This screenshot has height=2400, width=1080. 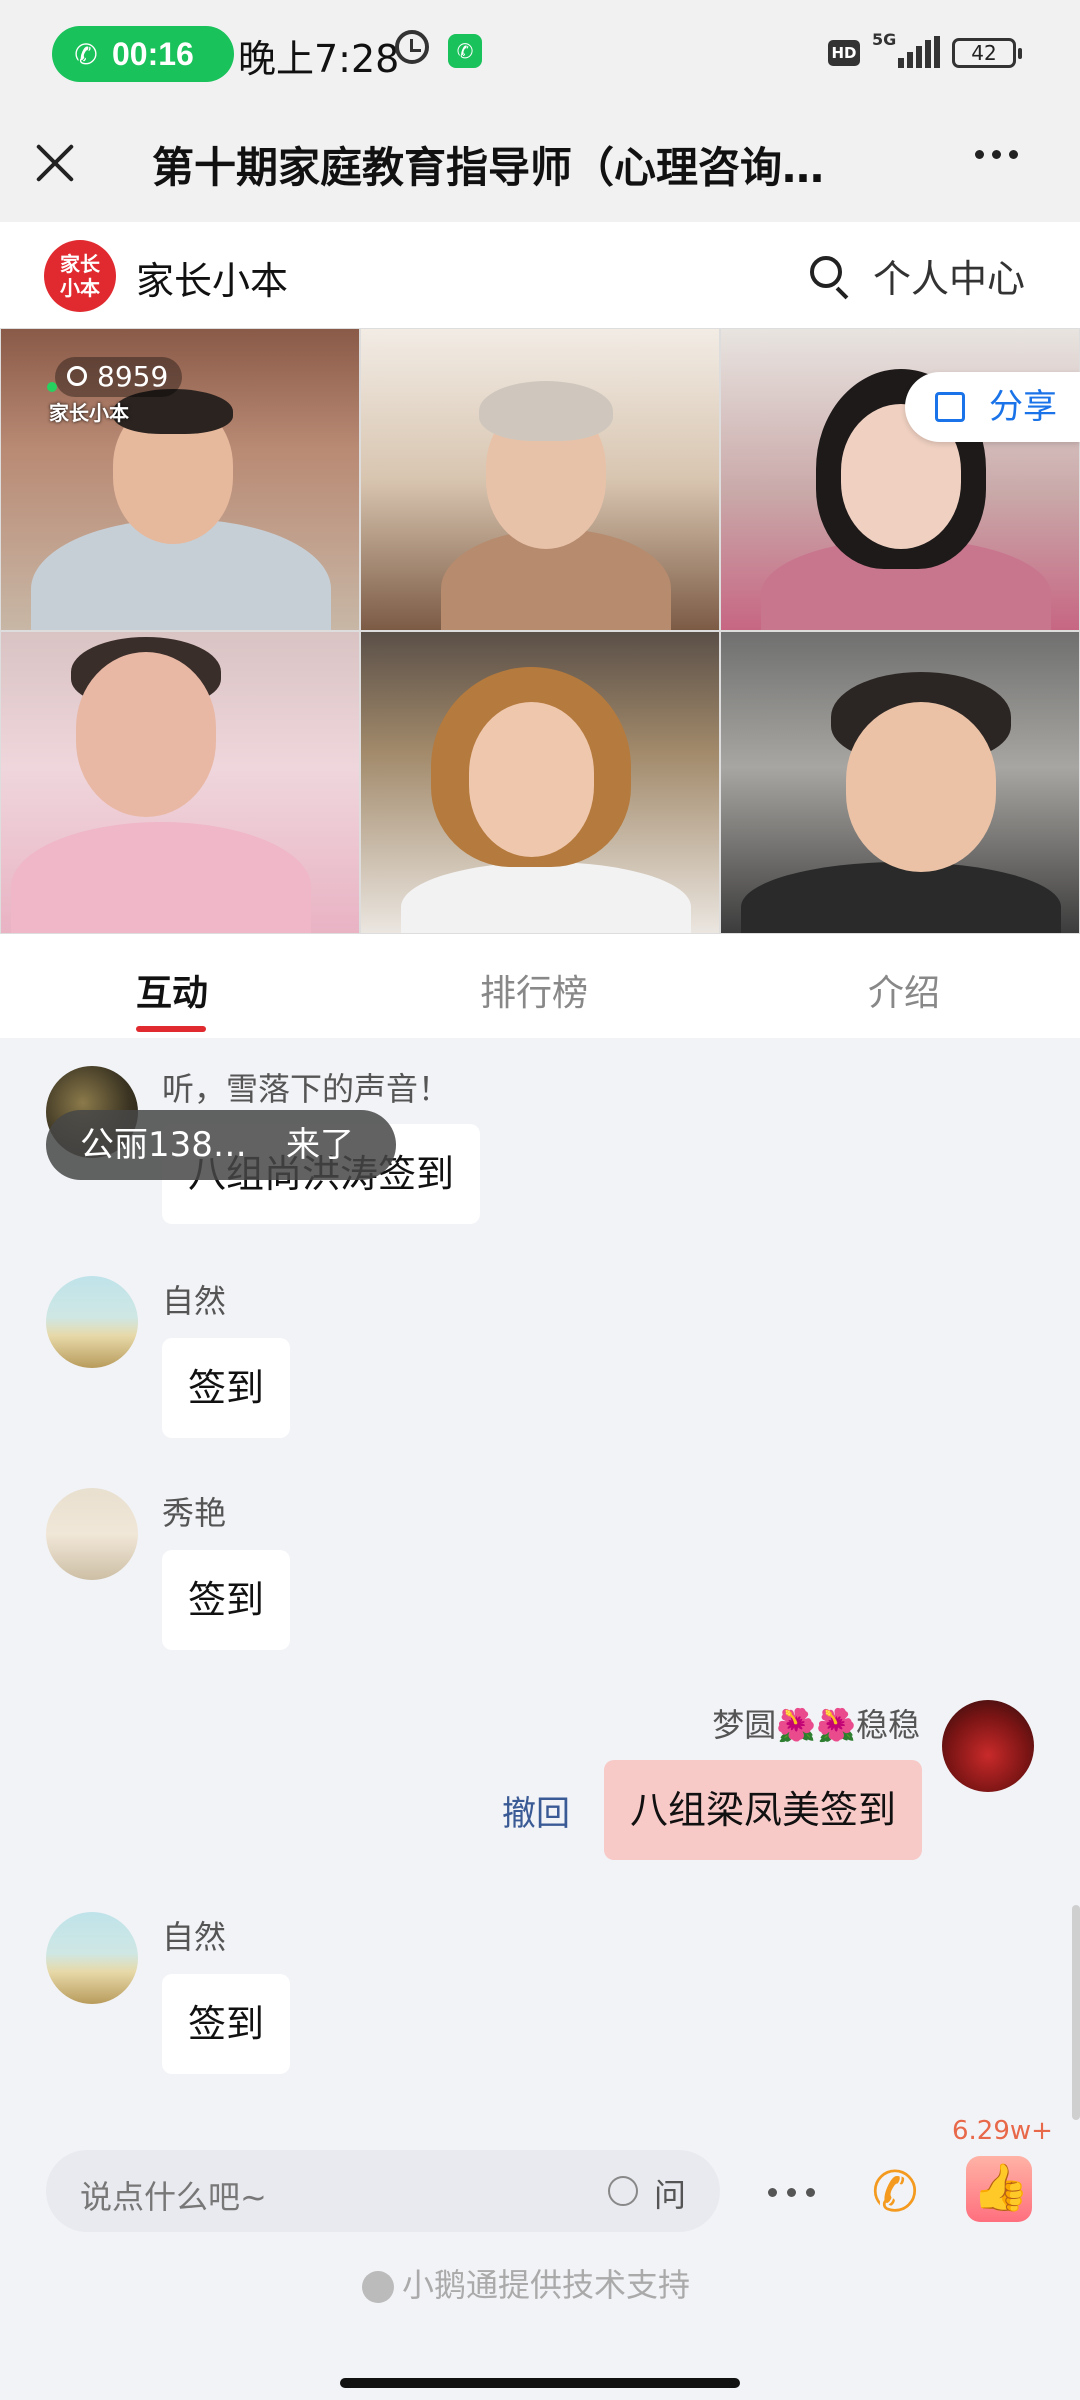 I want to click on brand-logo: 家长 小本, so click(x=80, y=276).